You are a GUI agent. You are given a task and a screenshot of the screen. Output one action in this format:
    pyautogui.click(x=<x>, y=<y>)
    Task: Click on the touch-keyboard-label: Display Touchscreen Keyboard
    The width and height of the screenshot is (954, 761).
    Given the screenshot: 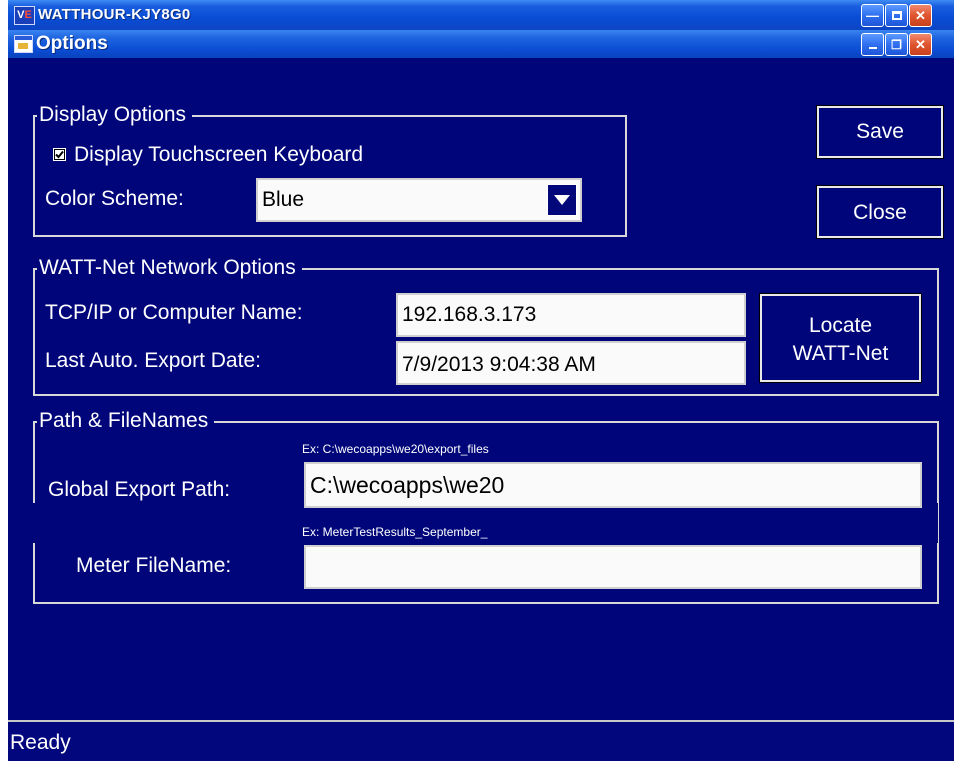 What is the action you would take?
    pyautogui.click(x=218, y=155)
    